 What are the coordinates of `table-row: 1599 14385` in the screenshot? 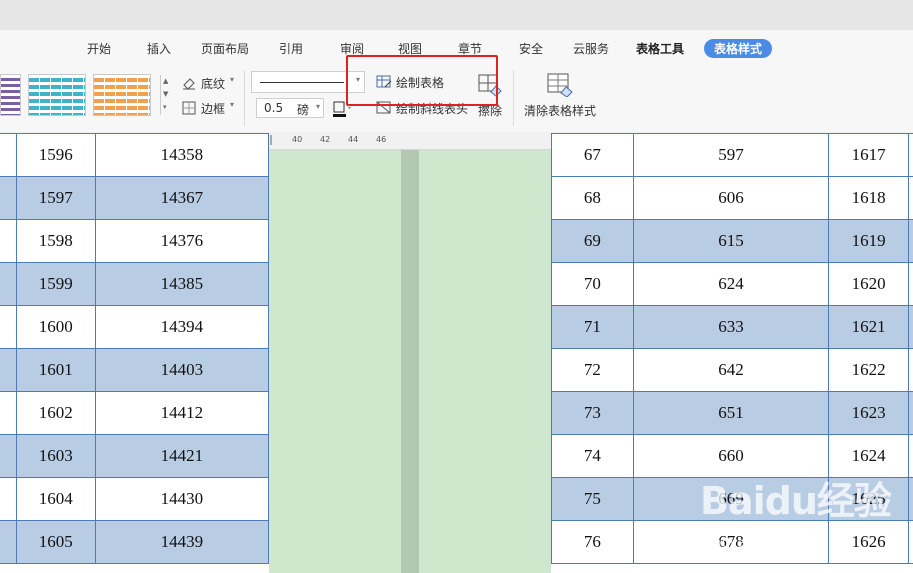 It's located at (135, 284).